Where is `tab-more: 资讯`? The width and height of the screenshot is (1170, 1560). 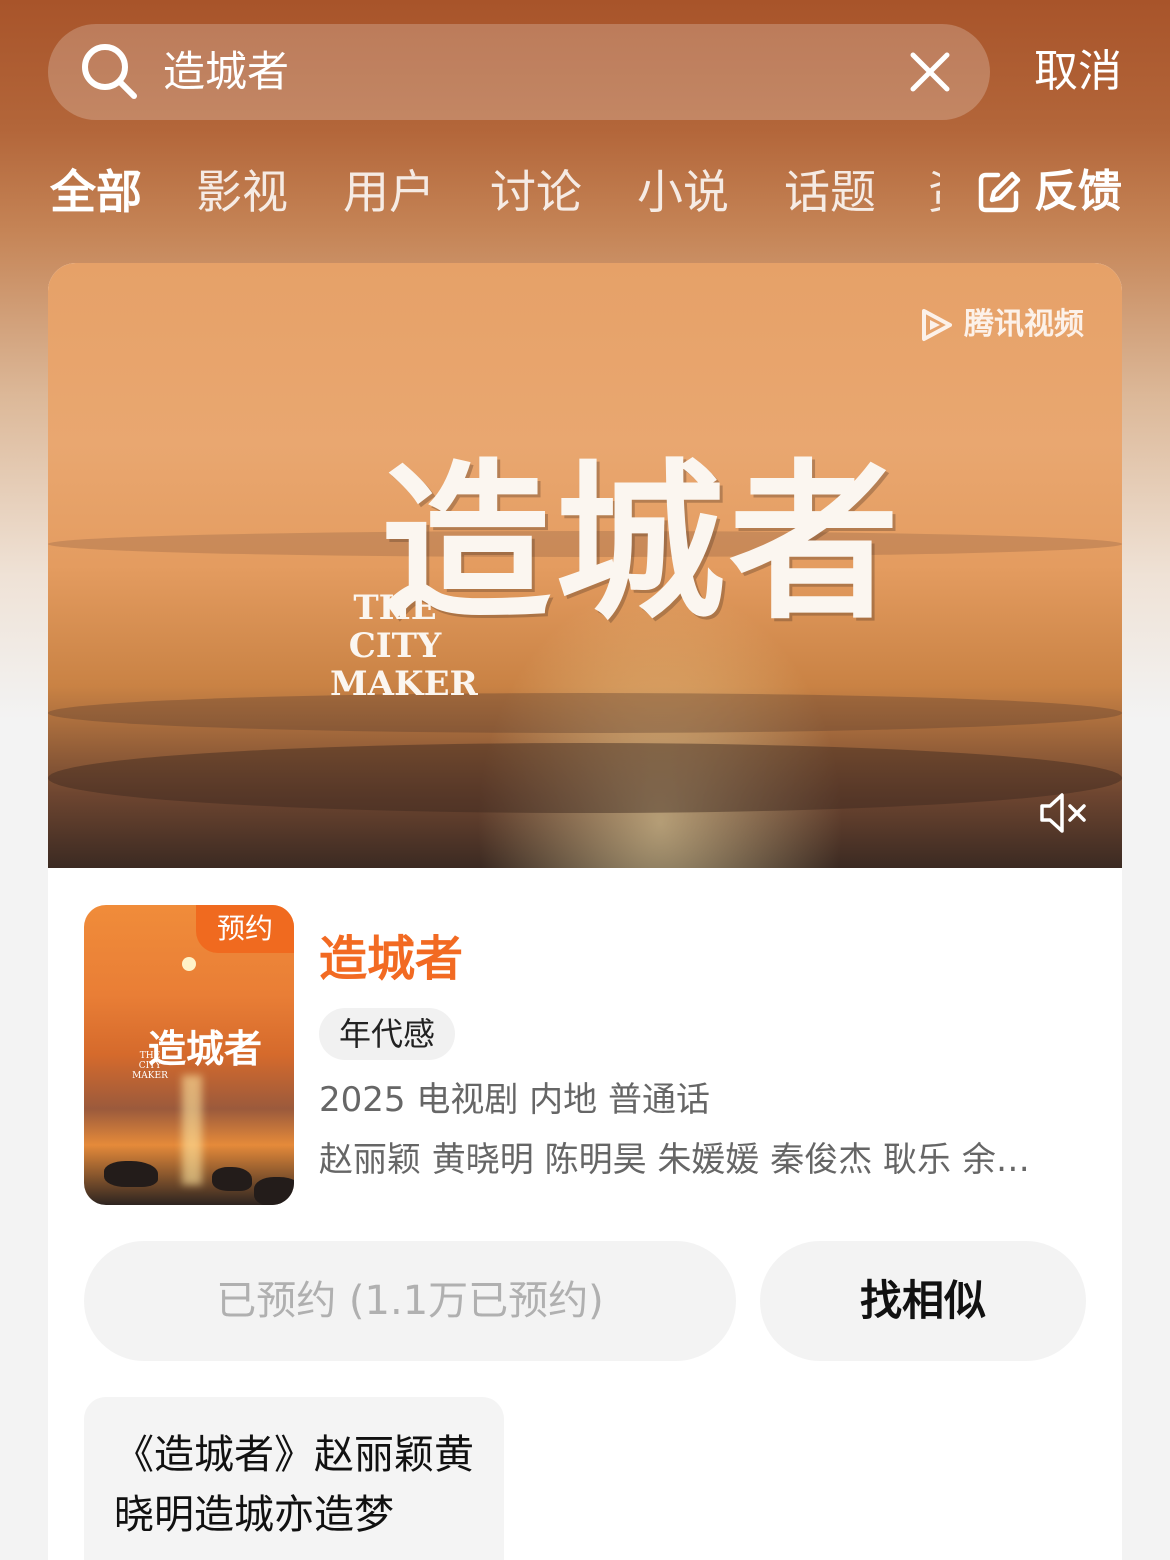 tab-more: 资讯 is located at coordinates (934, 192).